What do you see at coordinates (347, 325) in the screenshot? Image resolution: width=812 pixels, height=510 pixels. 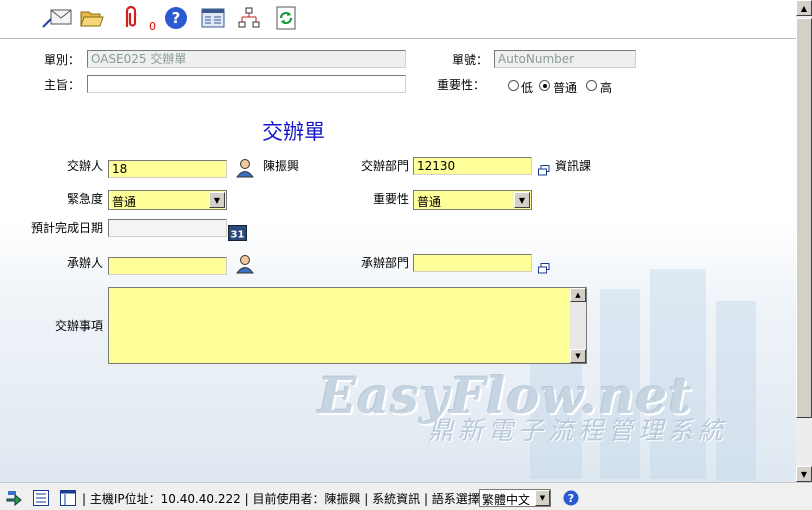 I see `matter-textarea: ▲ ▼` at bounding box center [347, 325].